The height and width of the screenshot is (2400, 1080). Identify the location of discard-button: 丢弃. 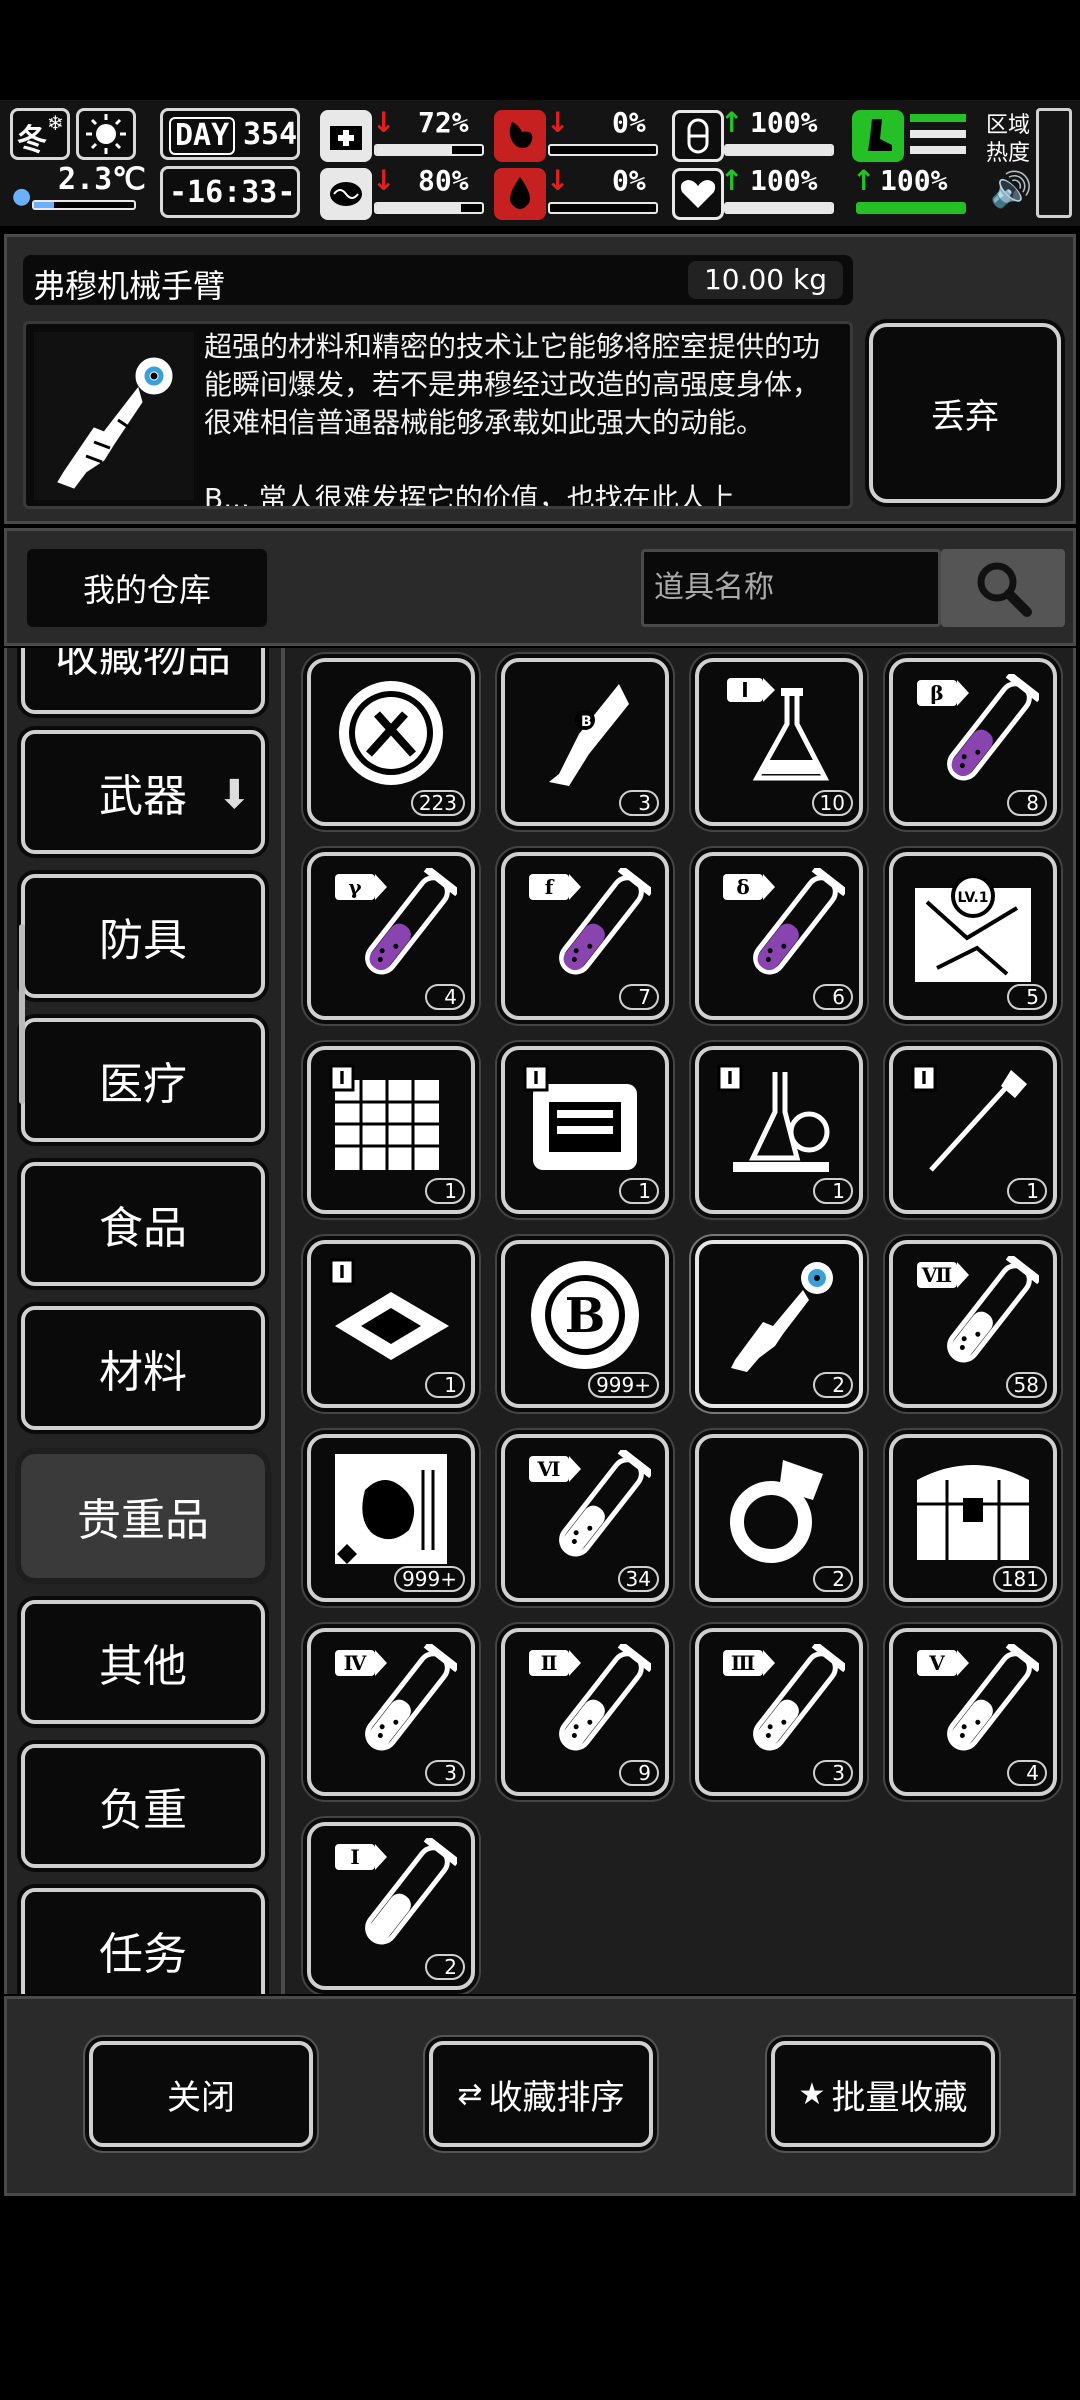
(965, 413).